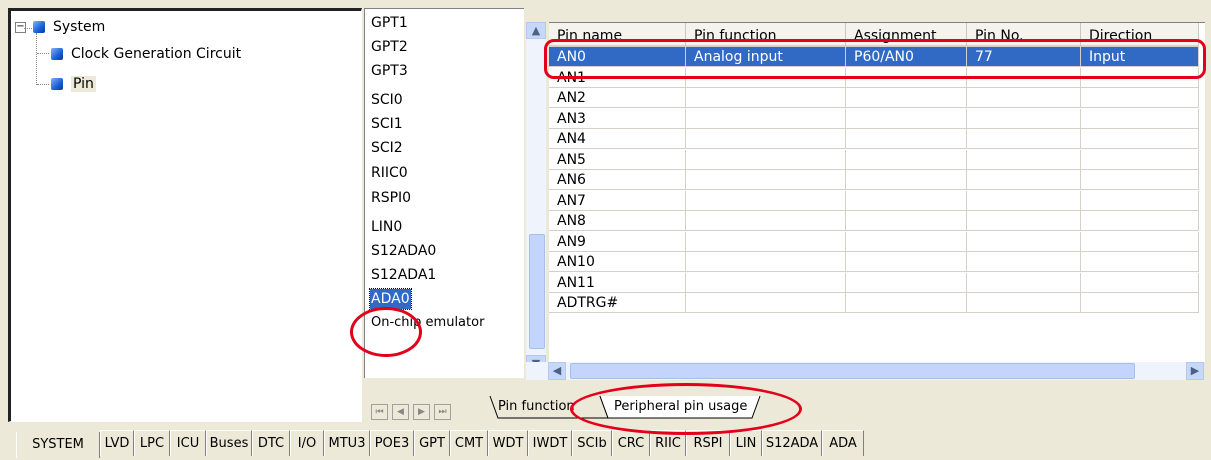 This screenshot has width=1211, height=460. Describe the element at coordinates (442, 412) in the screenshot. I see `last-sheet-icon: ⏭` at that location.